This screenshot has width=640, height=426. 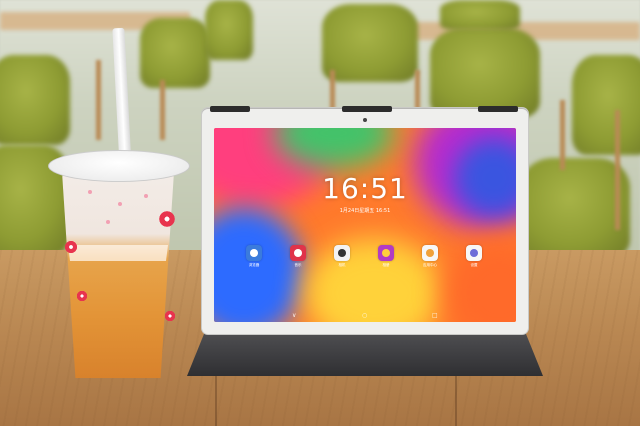 What do you see at coordinates (365, 211) in the screenshot?
I see `lock-date: 1月24日星期五 16:51` at bounding box center [365, 211].